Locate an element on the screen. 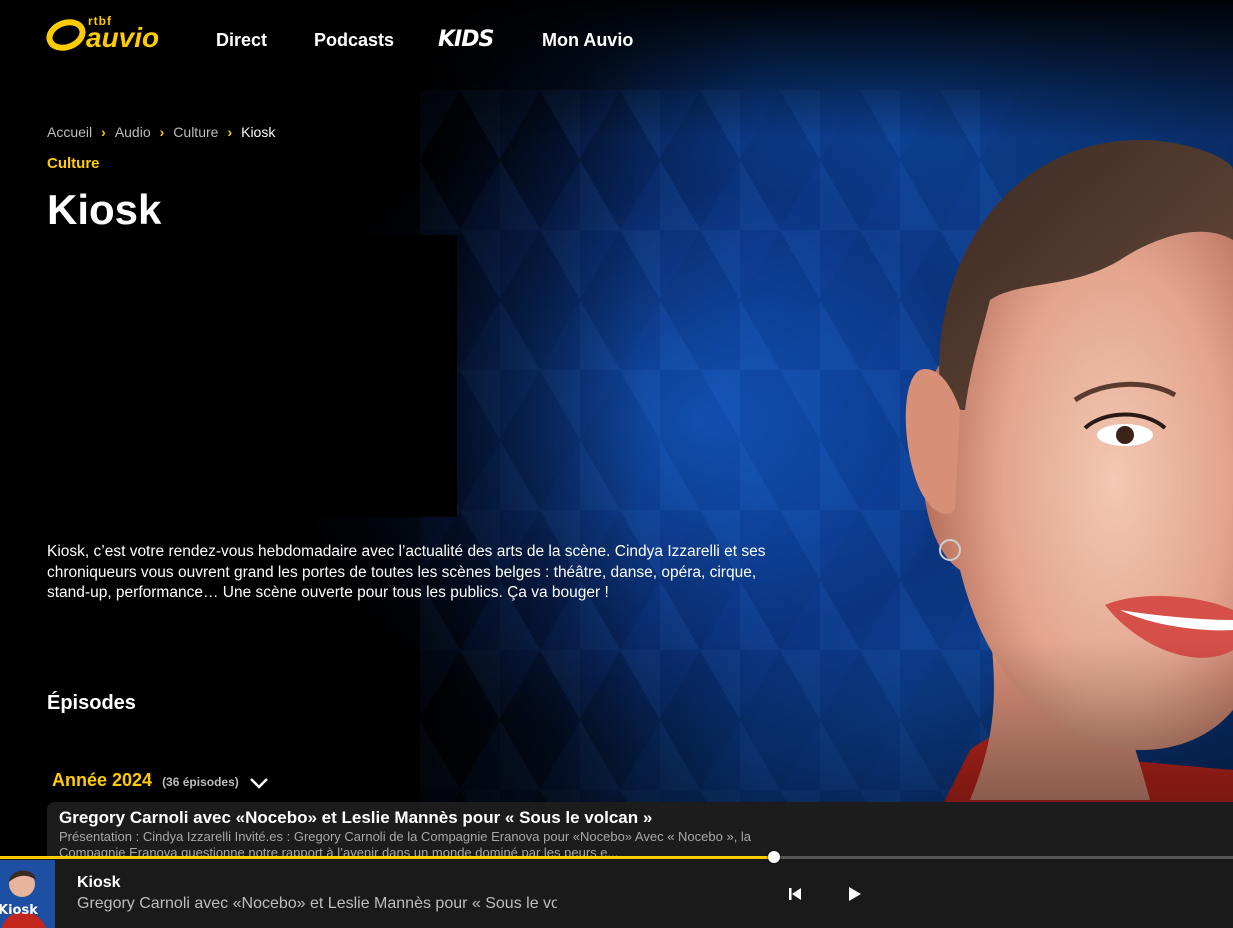 The width and height of the screenshot is (1233, 928). nav-podcasts: Podcasts is located at coordinates (354, 40).